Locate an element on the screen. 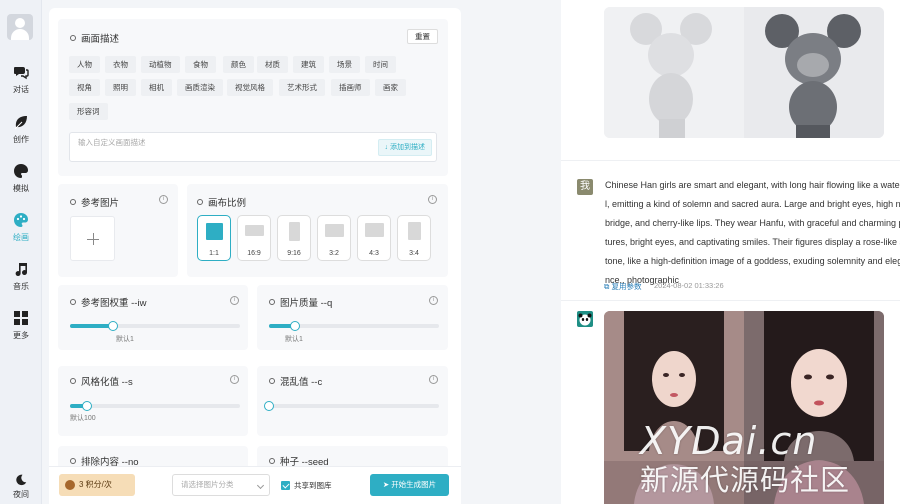  simulate-icon is located at coordinates (21, 171).